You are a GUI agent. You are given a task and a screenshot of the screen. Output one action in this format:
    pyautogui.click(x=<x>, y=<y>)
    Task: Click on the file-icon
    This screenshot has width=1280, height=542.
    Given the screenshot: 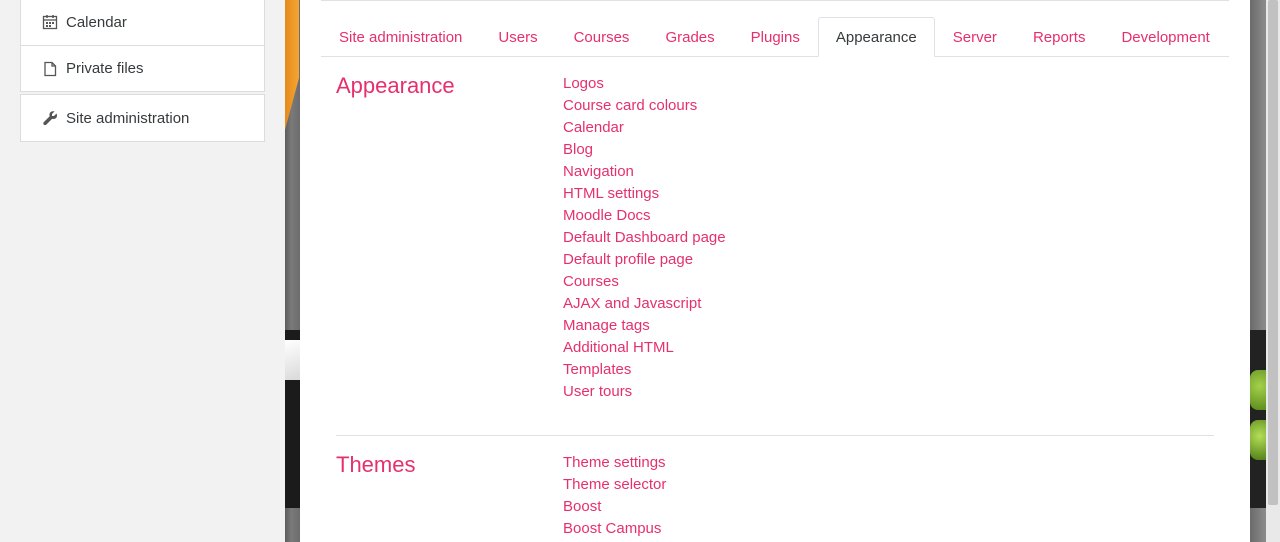 What is the action you would take?
    pyautogui.click(x=50, y=69)
    